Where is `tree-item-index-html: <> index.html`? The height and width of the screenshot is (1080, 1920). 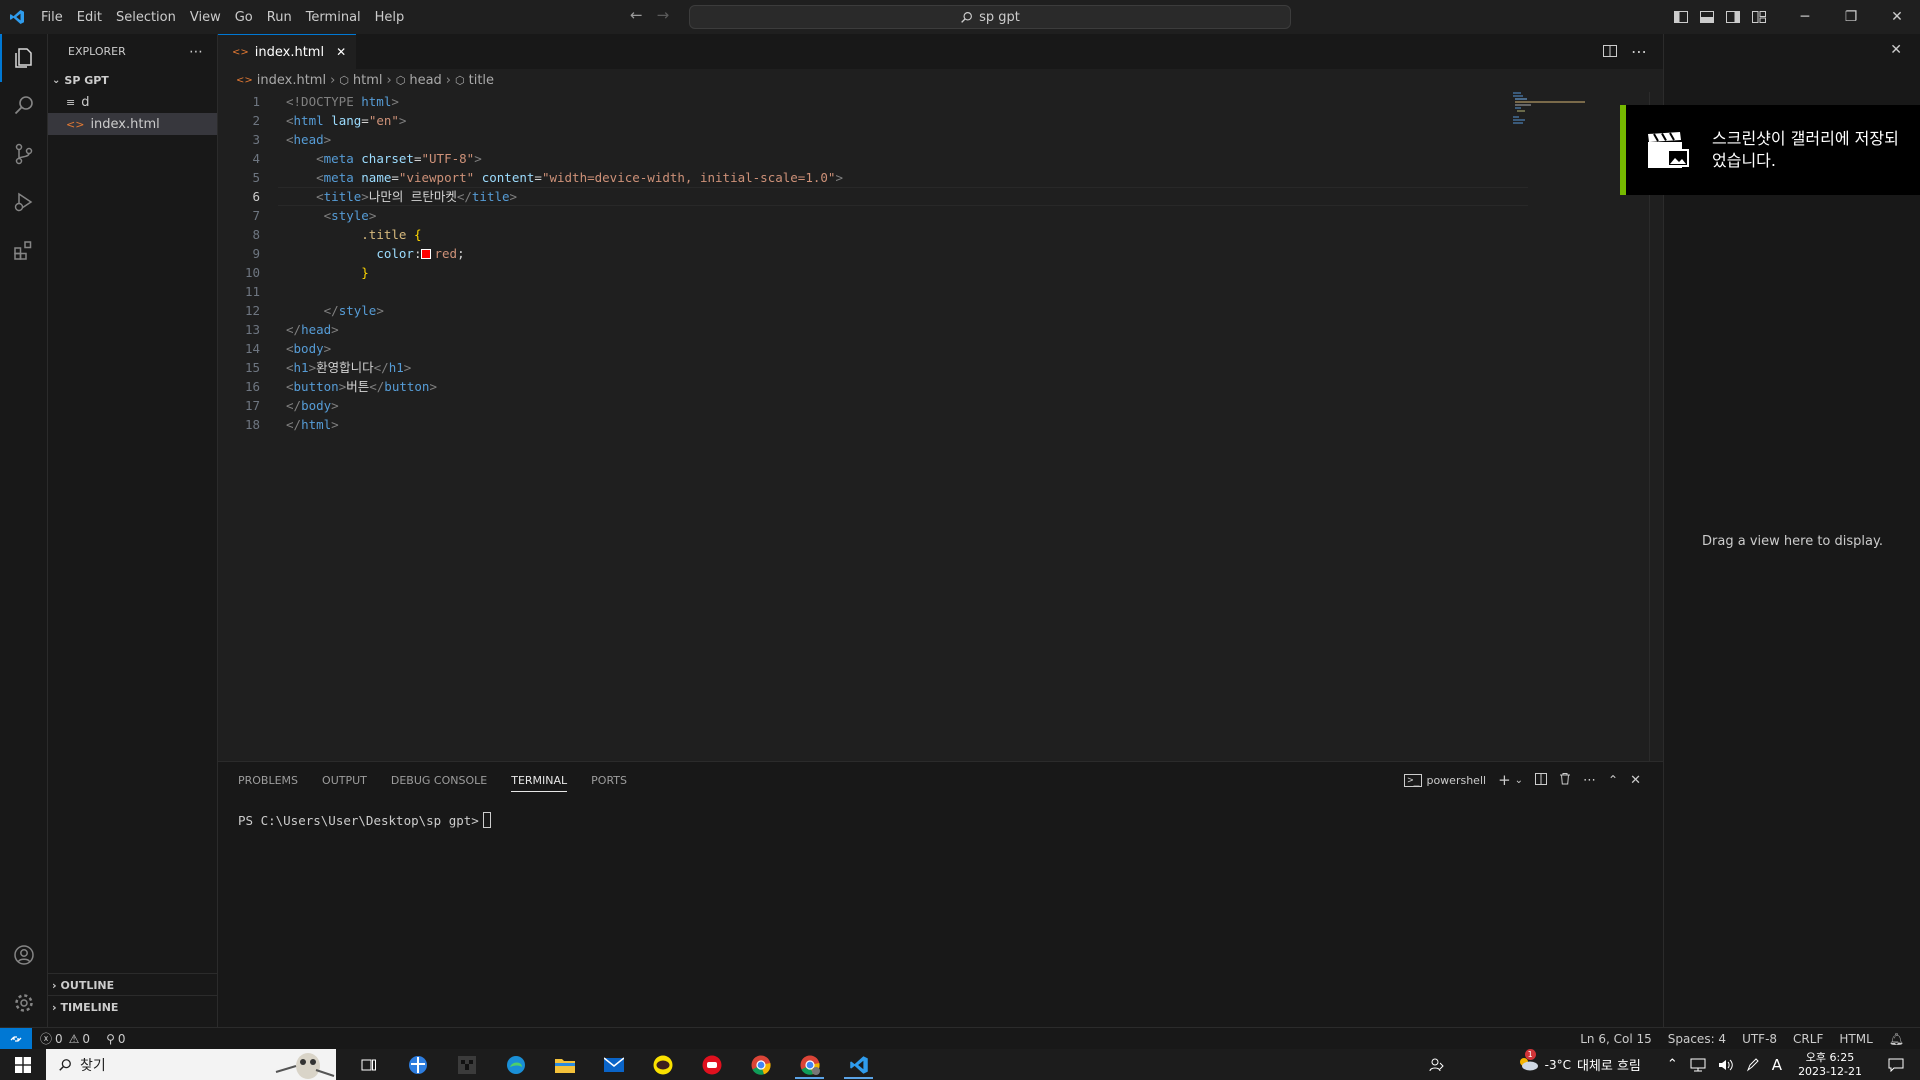
tree-item-index-html: <> index.html is located at coordinates (132, 124).